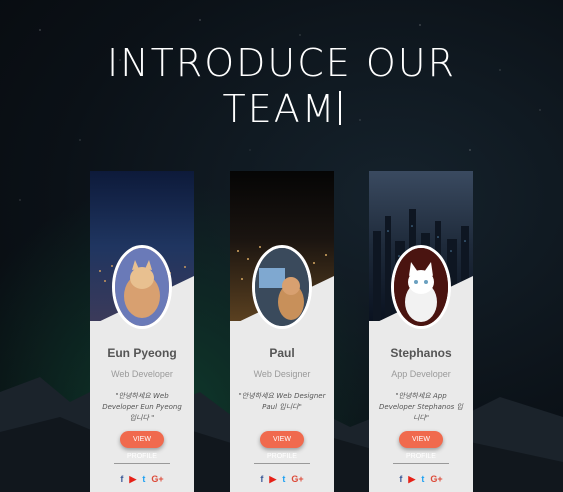 The height and width of the screenshot is (492, 563). Describe the element at coordinates (339, 108) in the screenshot. I see `typing-cursor` at that location.